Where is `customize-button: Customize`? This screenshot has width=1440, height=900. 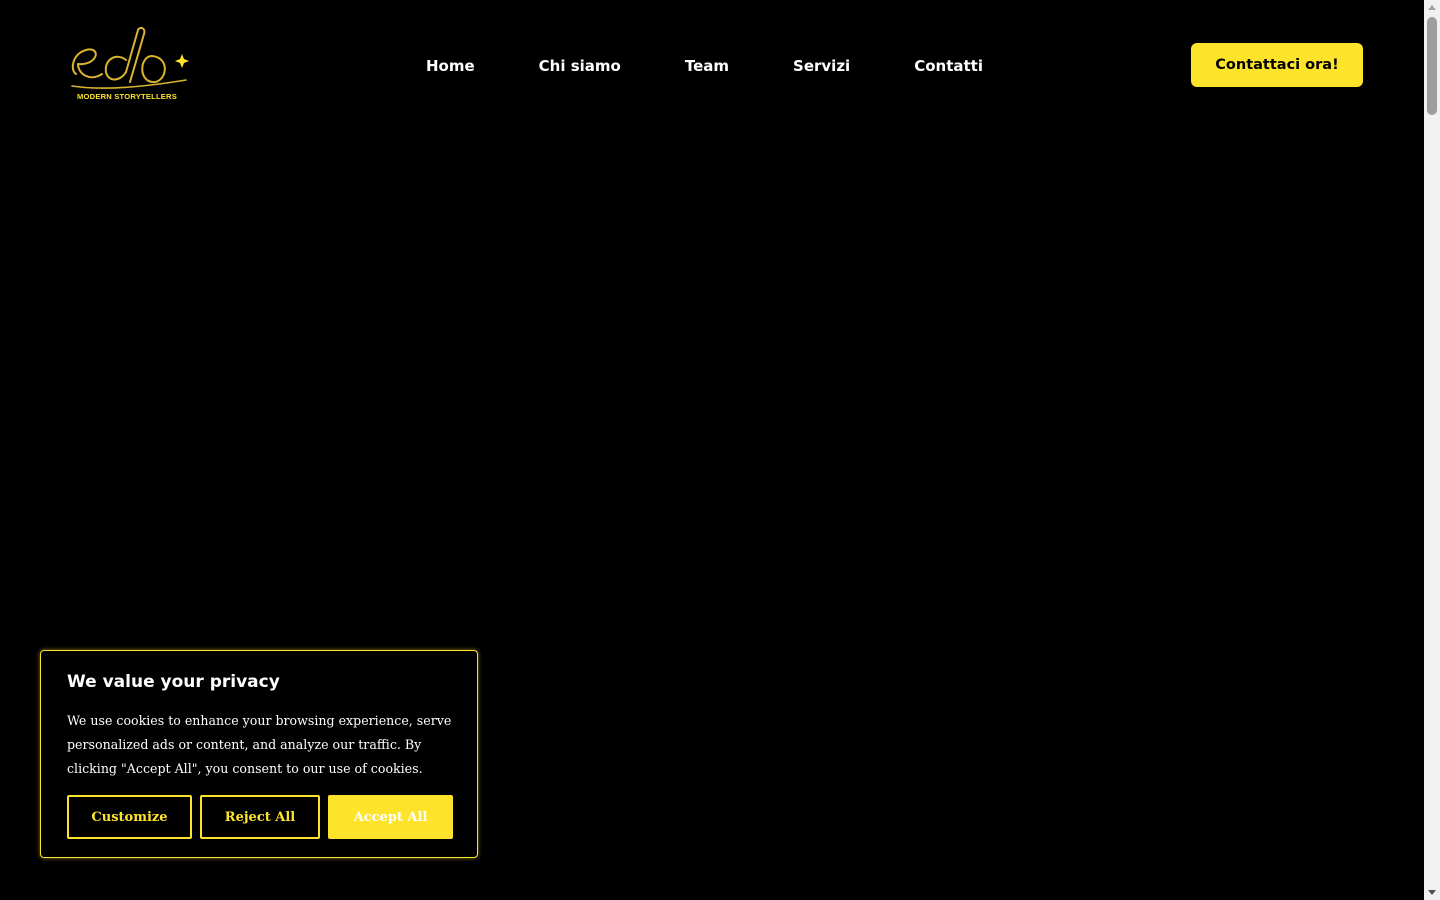
customize-button: Customize is located at coordinates (129, 817).